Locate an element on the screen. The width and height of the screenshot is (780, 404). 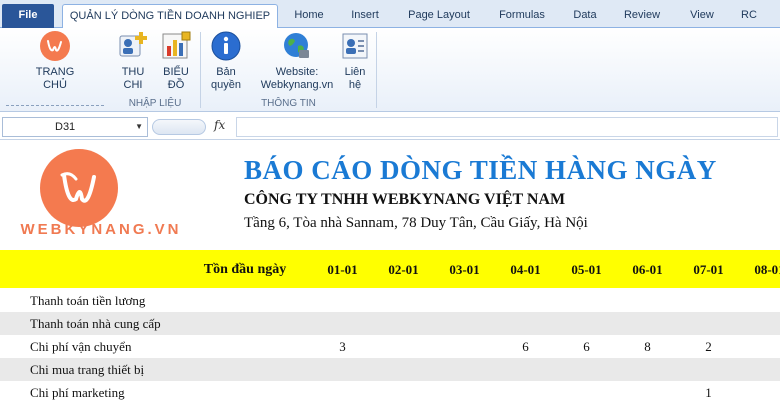
row-label: Chi phí vận chuyển is located at coordinates (80, 347).